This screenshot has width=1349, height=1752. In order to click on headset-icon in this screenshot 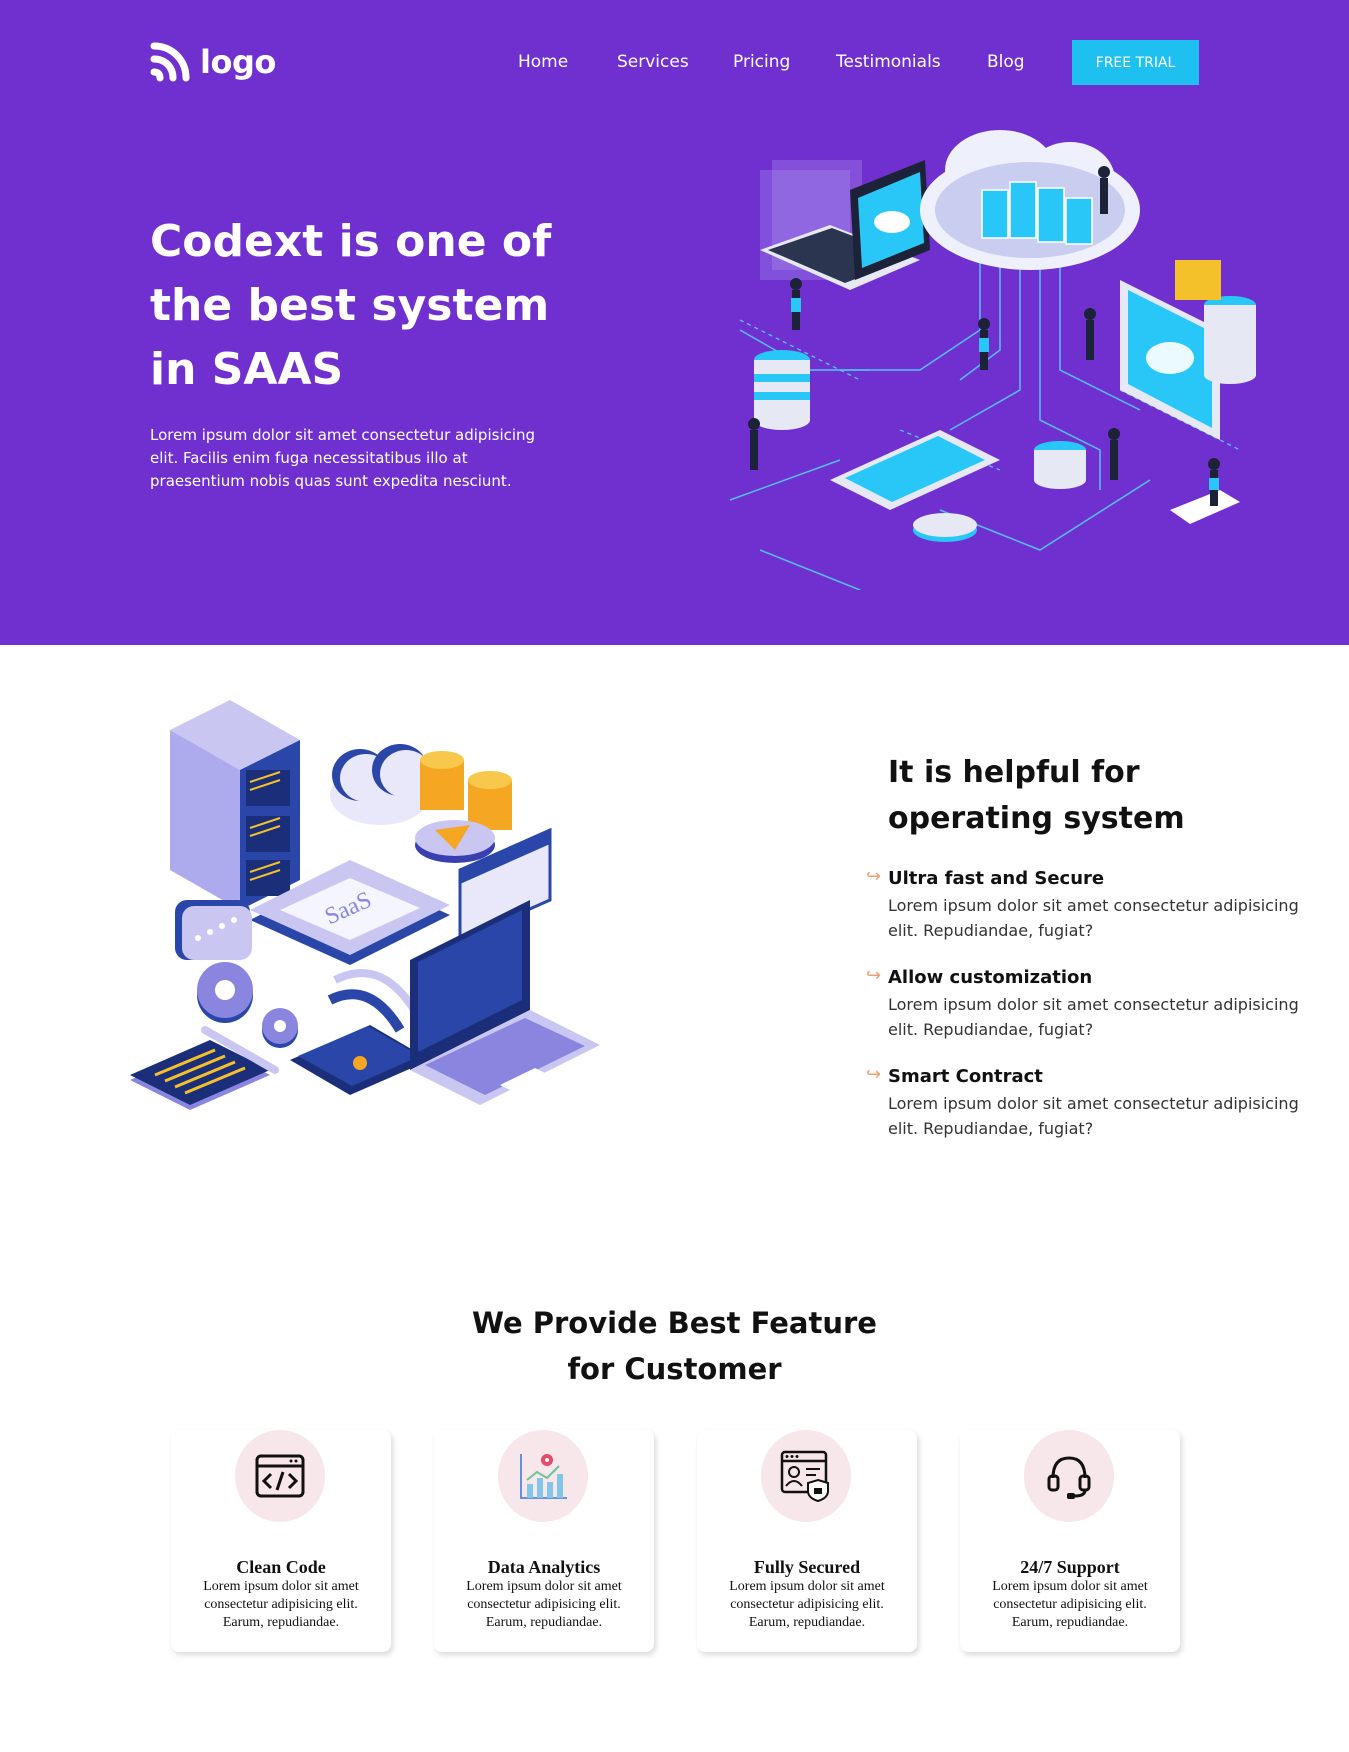, I will do `click(1069, 1477)`.